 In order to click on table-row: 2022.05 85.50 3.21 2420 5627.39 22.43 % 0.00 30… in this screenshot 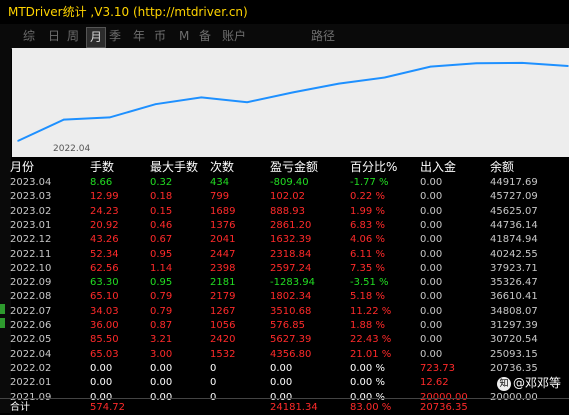, I will do `click(284, 340)`.